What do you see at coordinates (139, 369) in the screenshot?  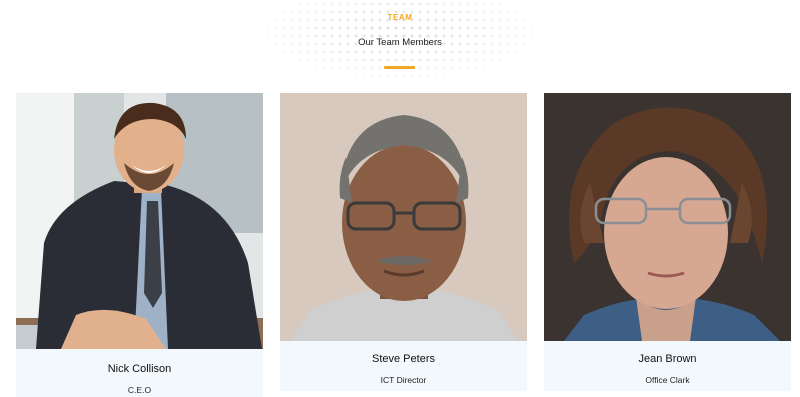 I see `member-name: Nick Collison` at bounding box center [139, 369].